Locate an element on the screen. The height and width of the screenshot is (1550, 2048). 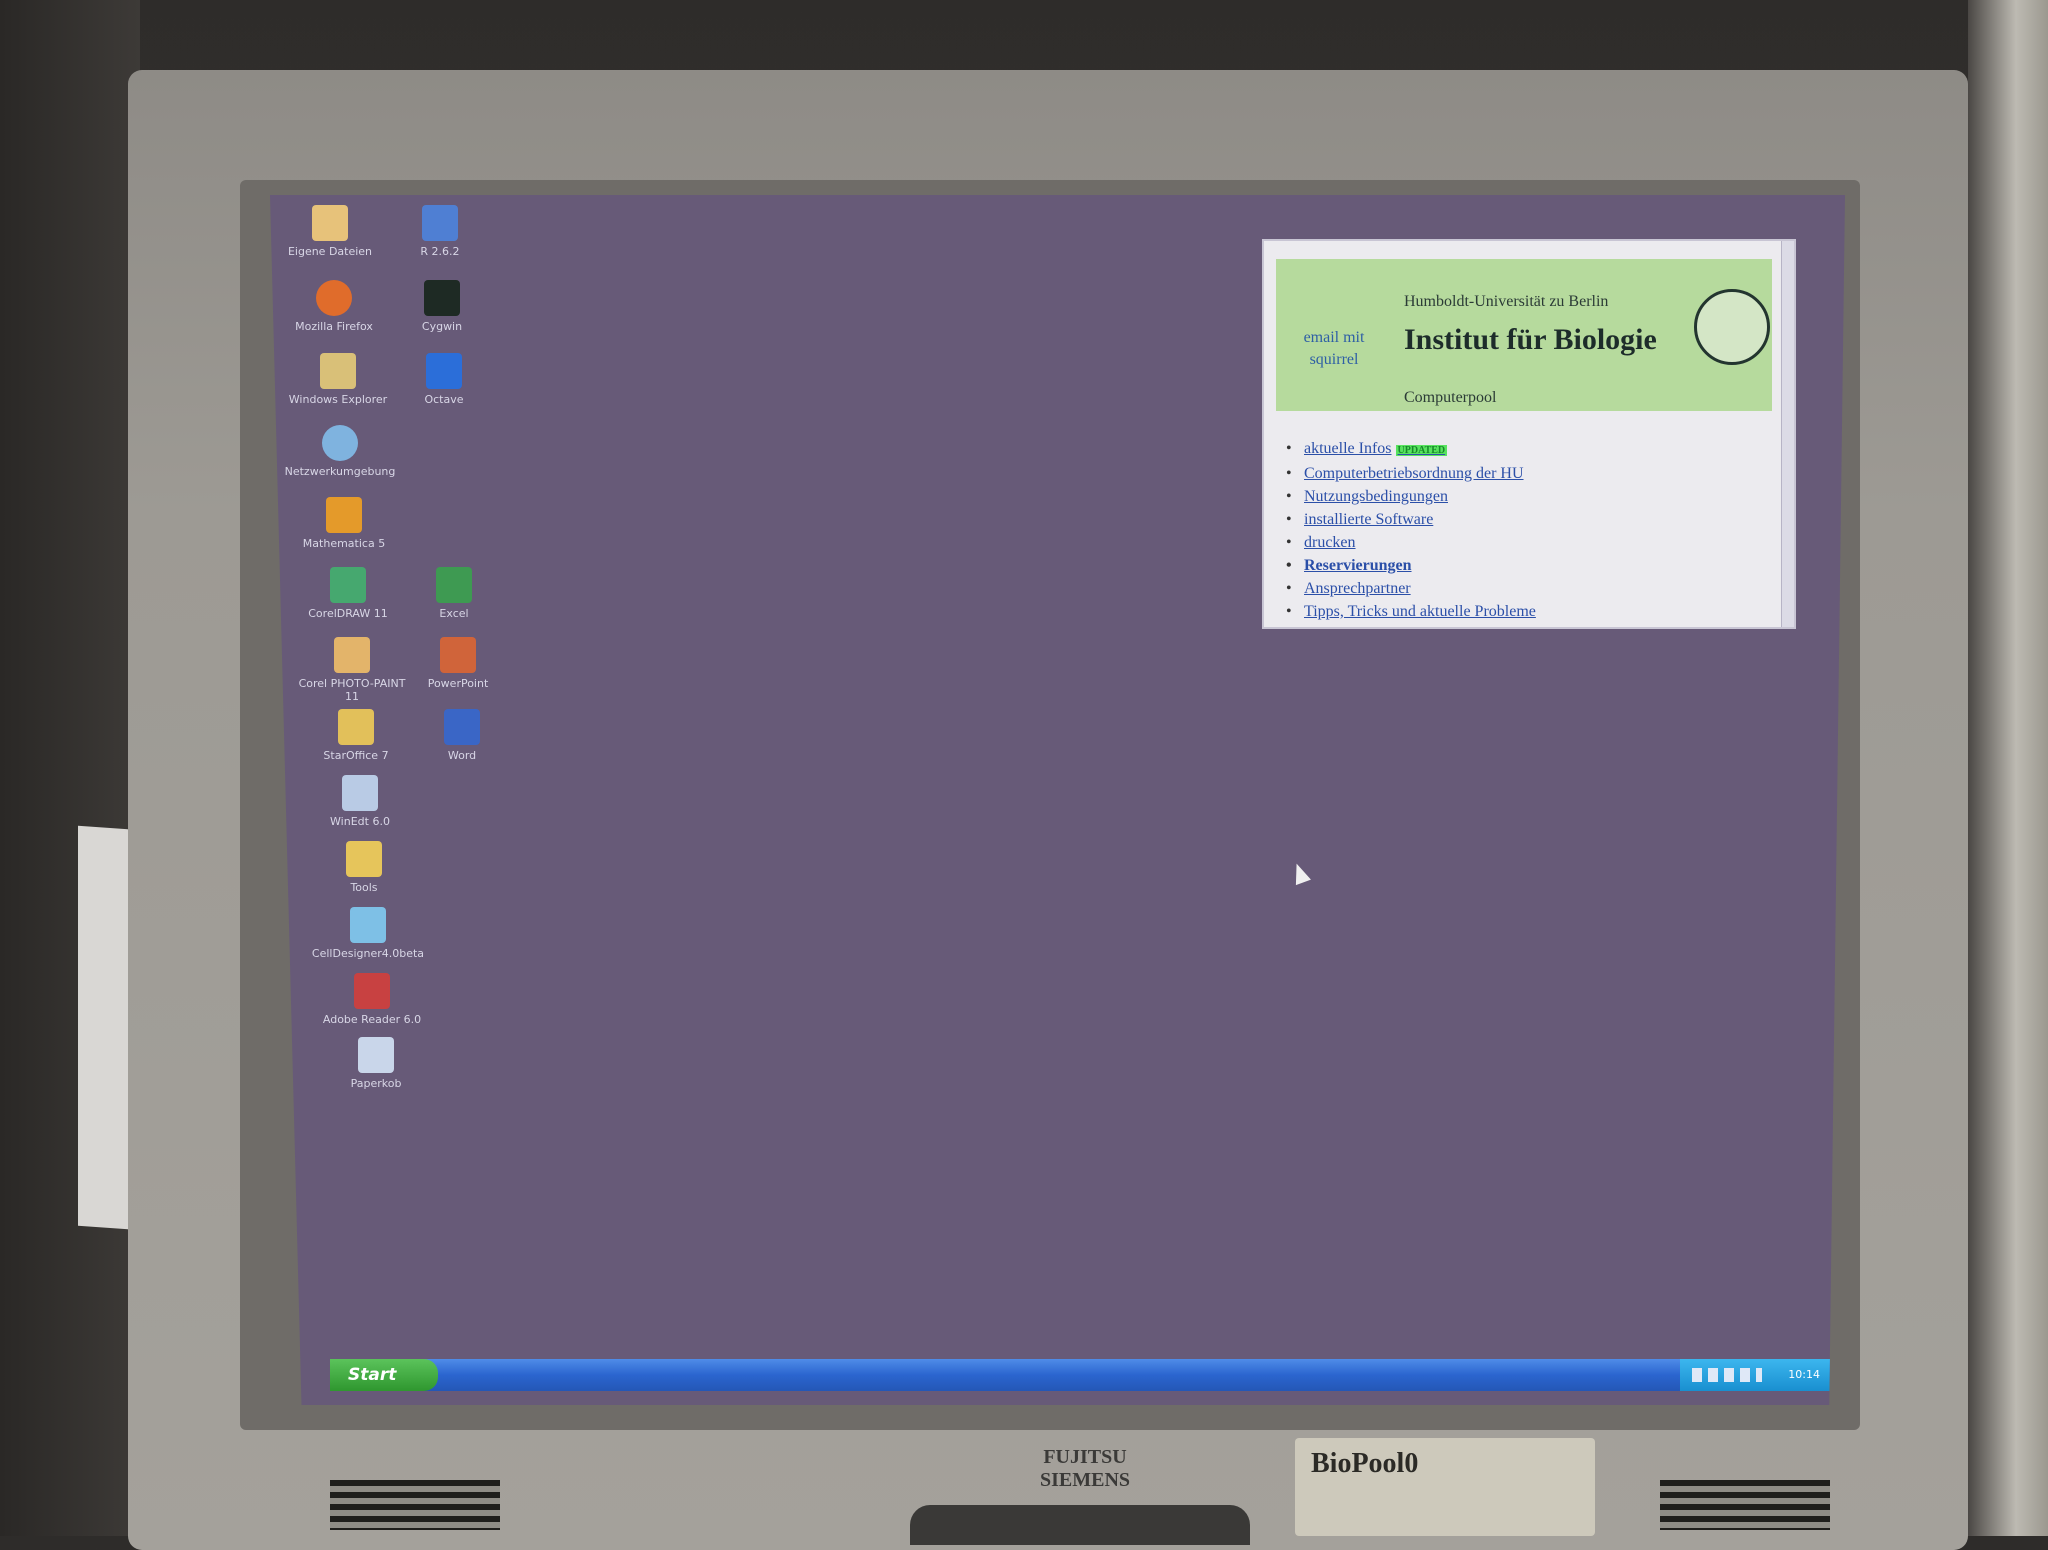
link-reservierungen: Reservierungen is located at coordinates (1411, 565).